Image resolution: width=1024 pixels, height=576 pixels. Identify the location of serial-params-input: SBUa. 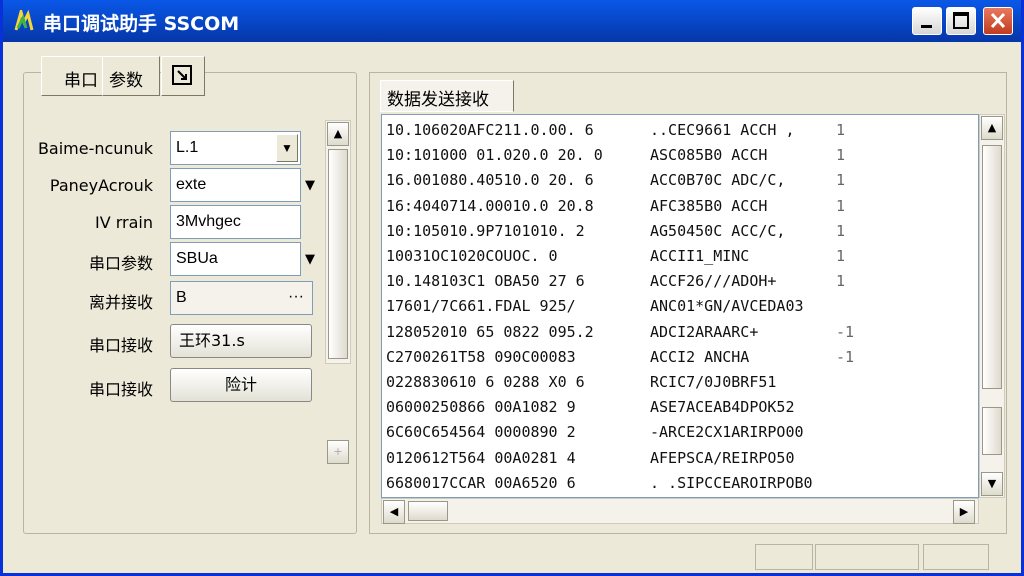
(235, 259).